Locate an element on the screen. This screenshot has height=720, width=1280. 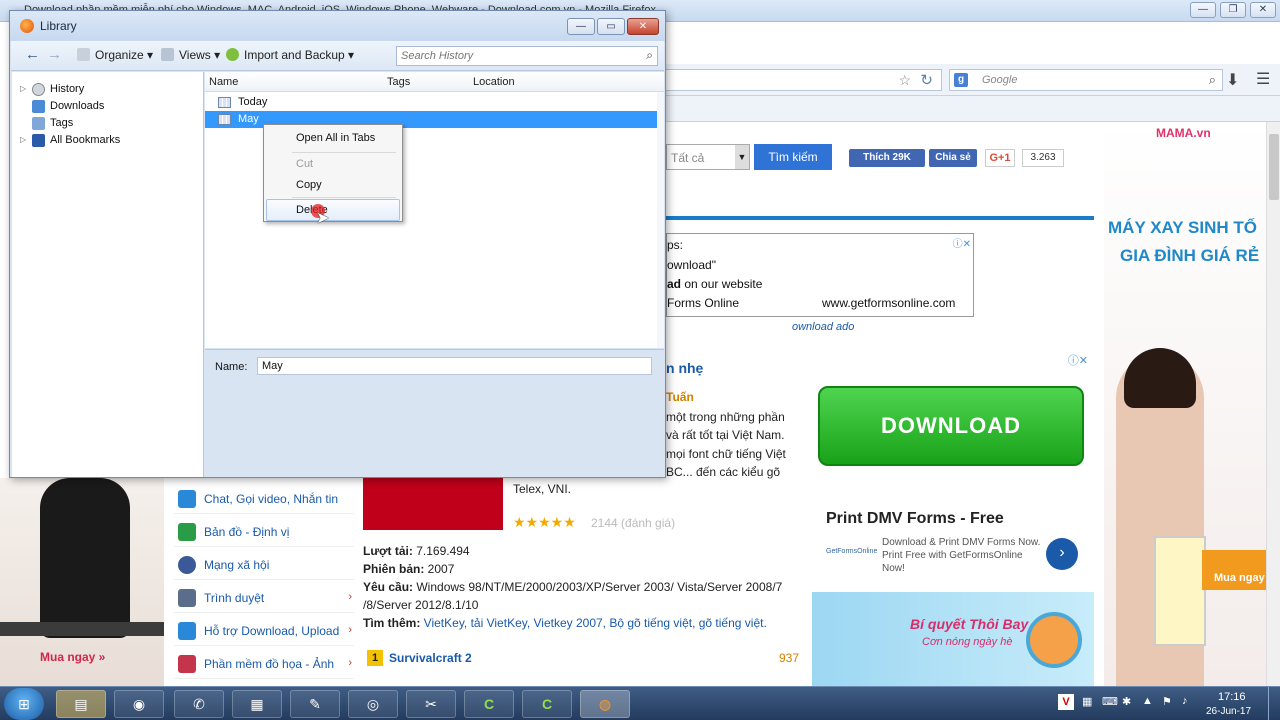
library-close-button: ✕ is located at coordinates (643, 26).